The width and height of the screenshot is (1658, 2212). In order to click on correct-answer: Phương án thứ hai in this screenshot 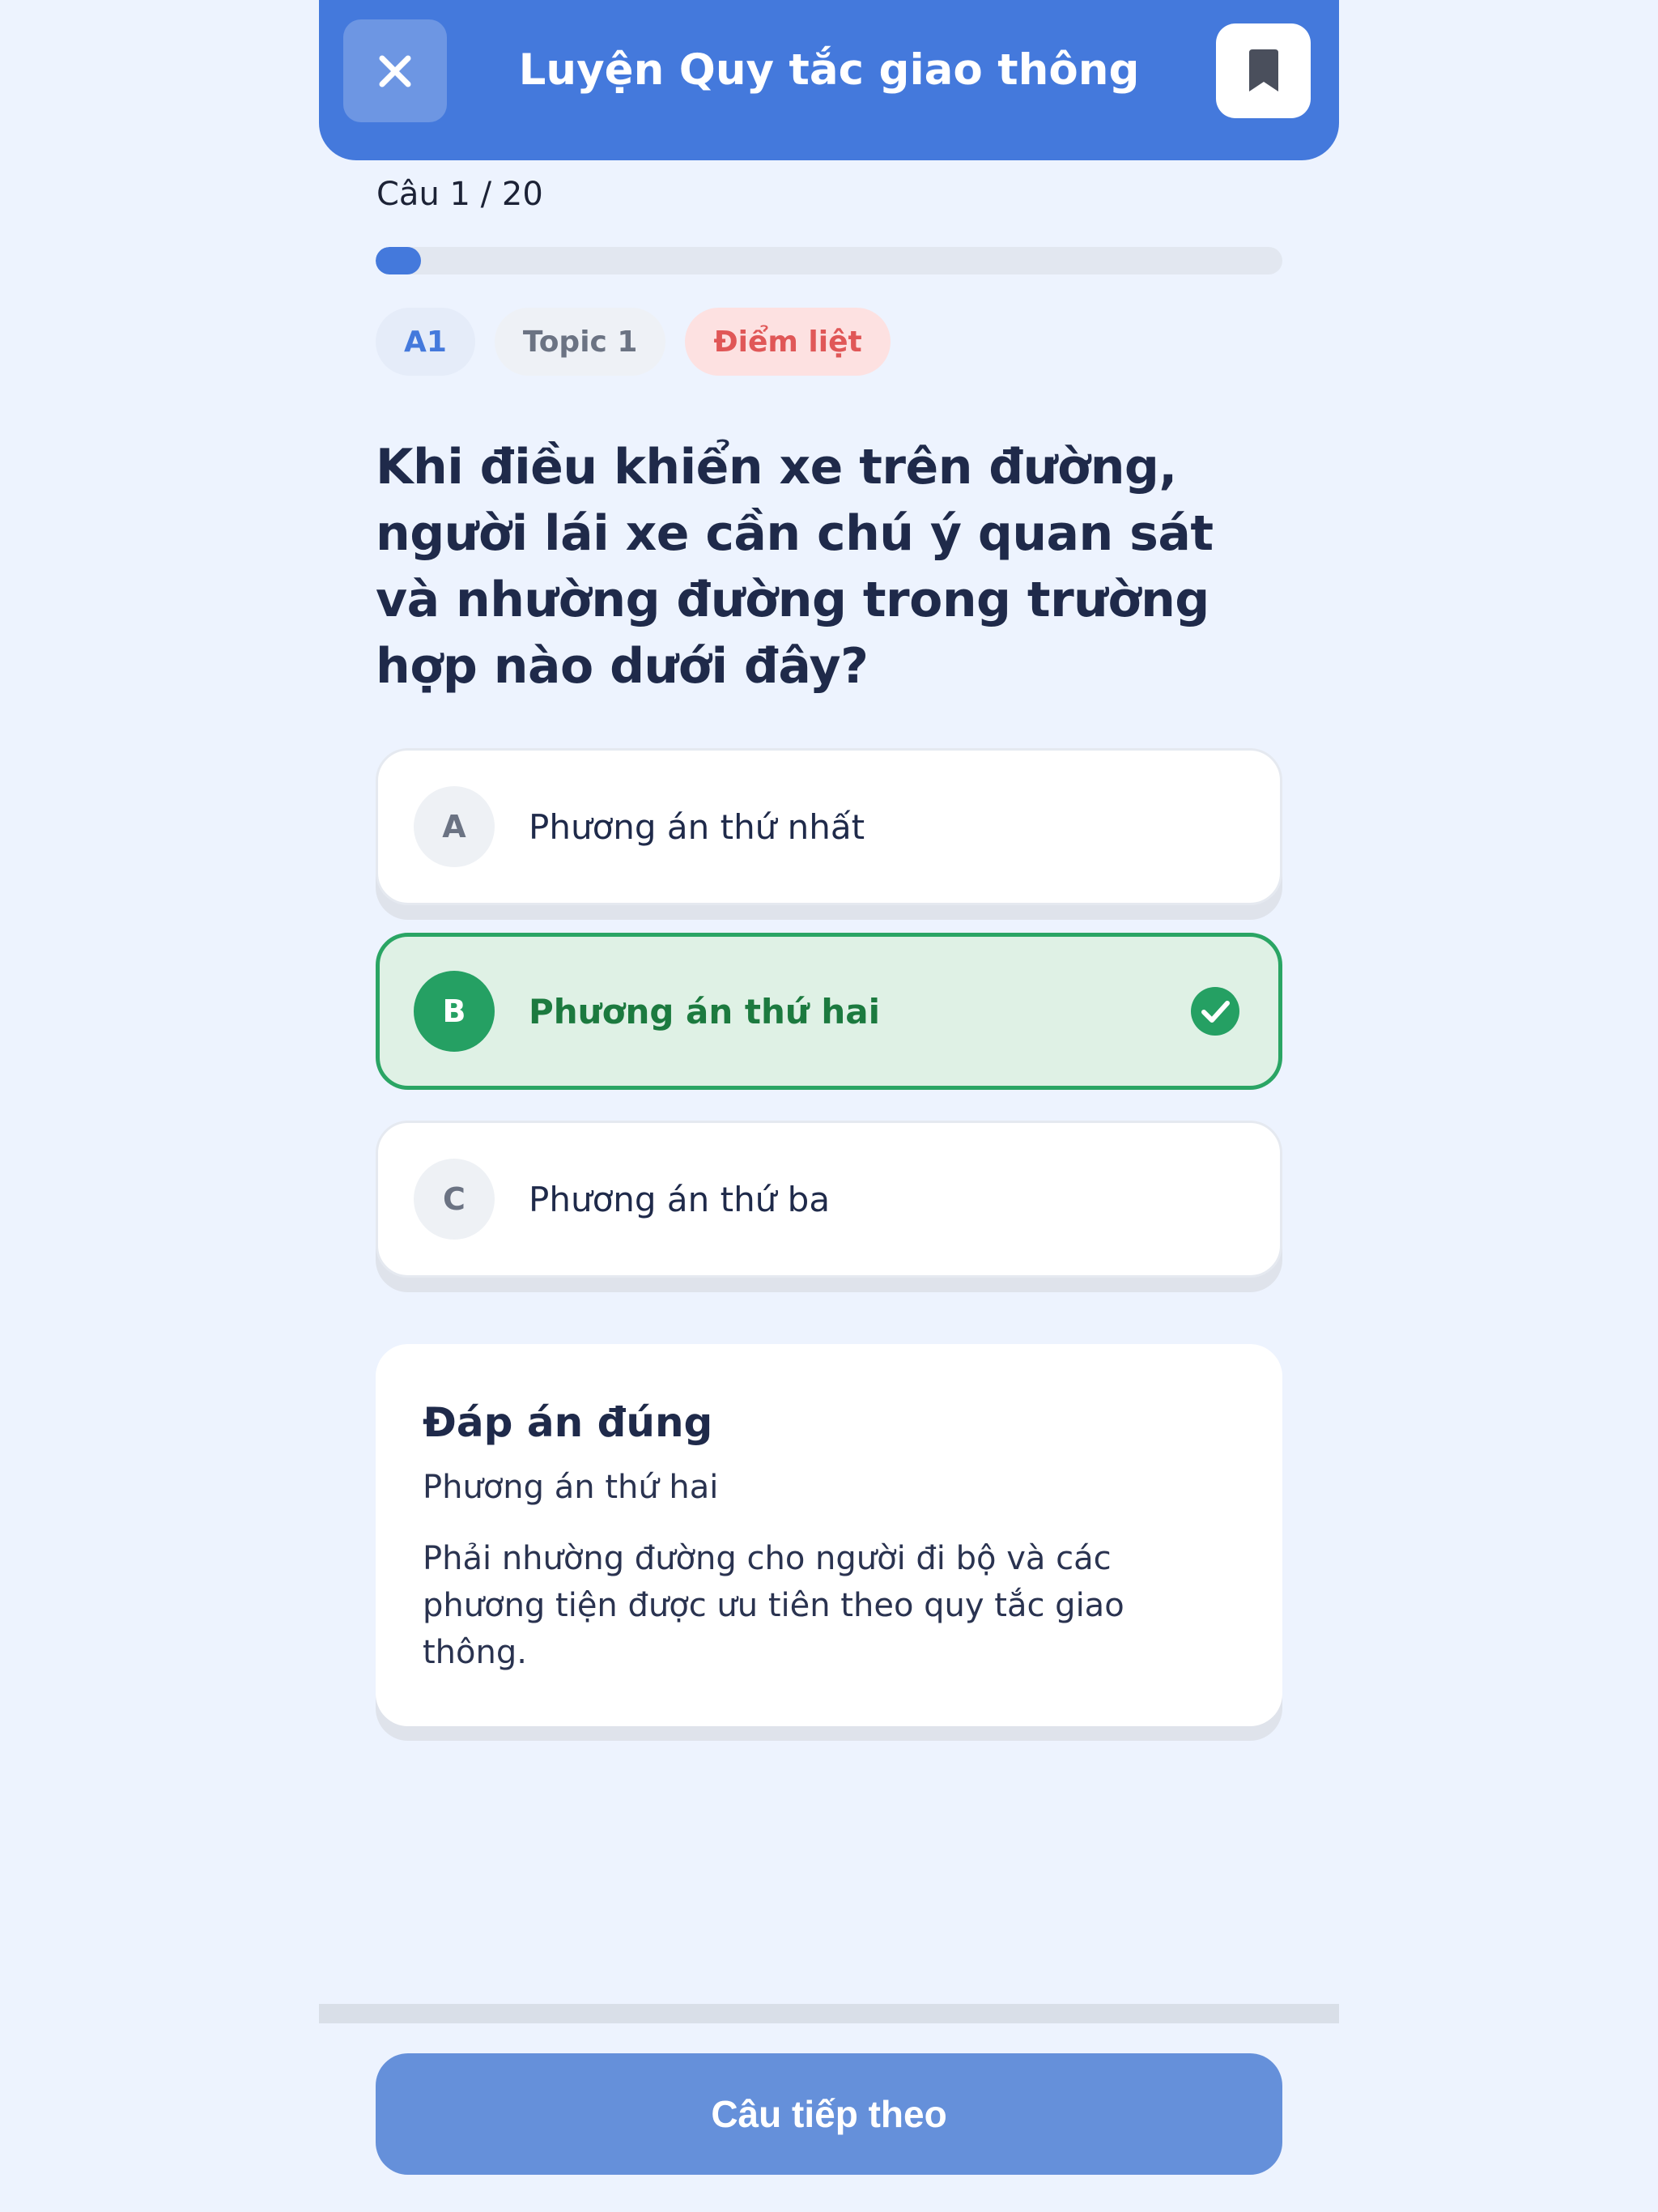, I will do `click(571, 1488)`.